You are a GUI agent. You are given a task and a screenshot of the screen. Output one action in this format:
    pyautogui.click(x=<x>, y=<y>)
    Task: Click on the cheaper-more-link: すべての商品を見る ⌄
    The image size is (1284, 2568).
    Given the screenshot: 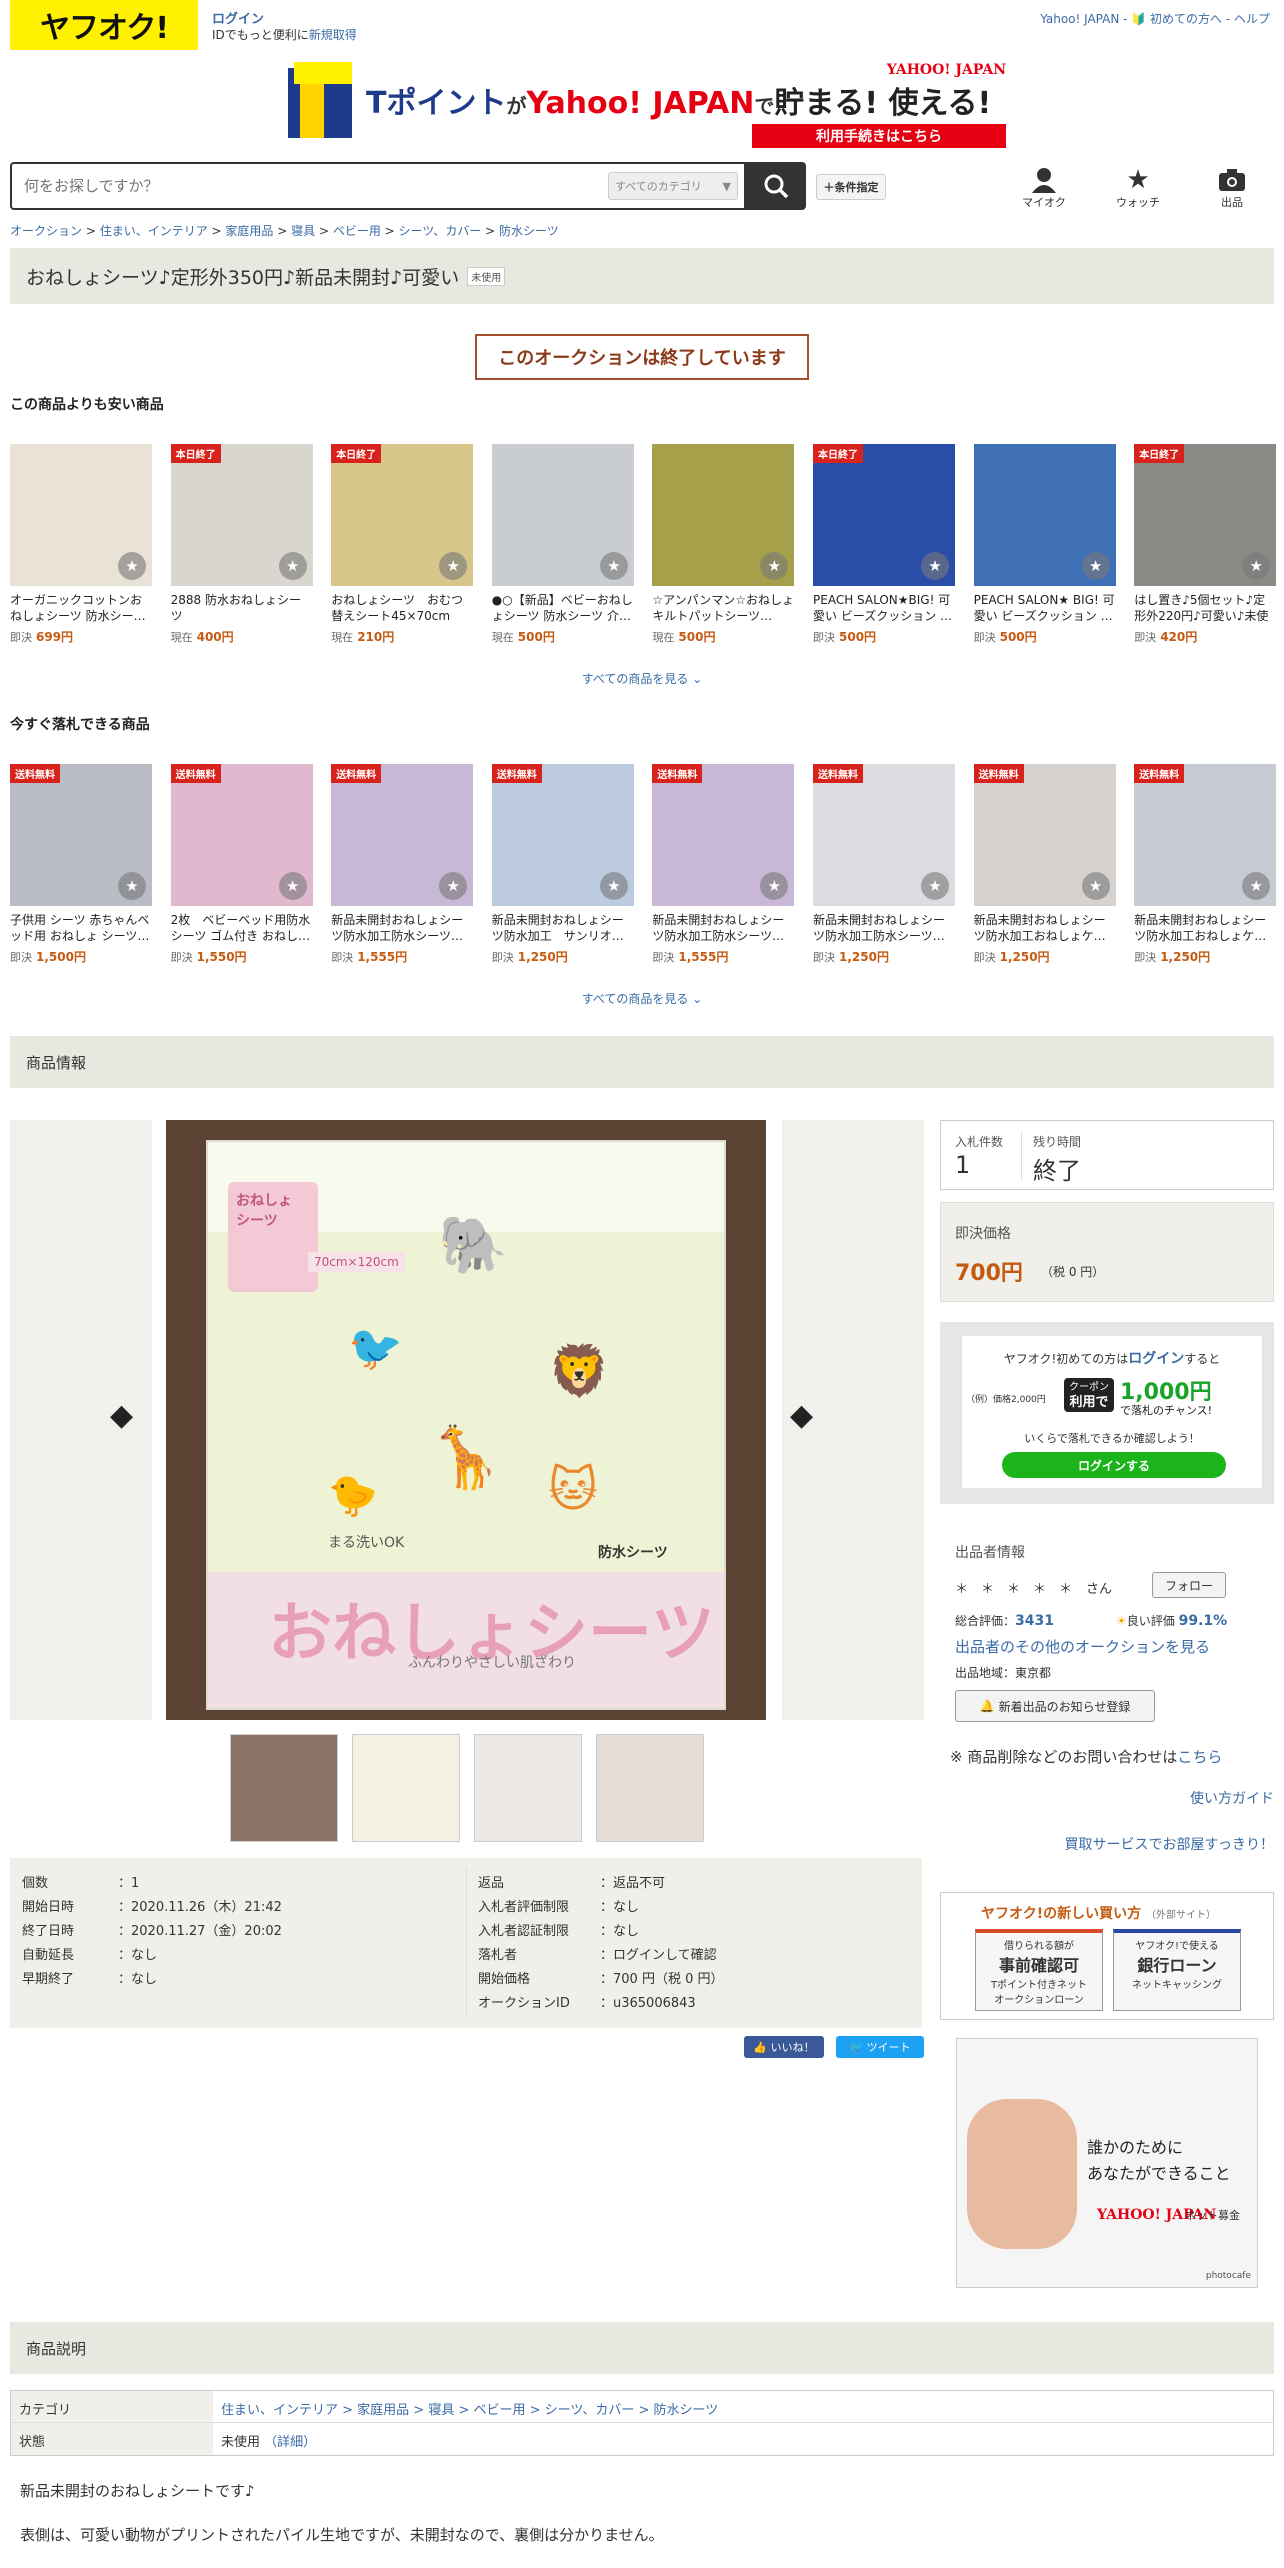 What is the action you would take?
    pyautogui.click(x=642, y=678)
    